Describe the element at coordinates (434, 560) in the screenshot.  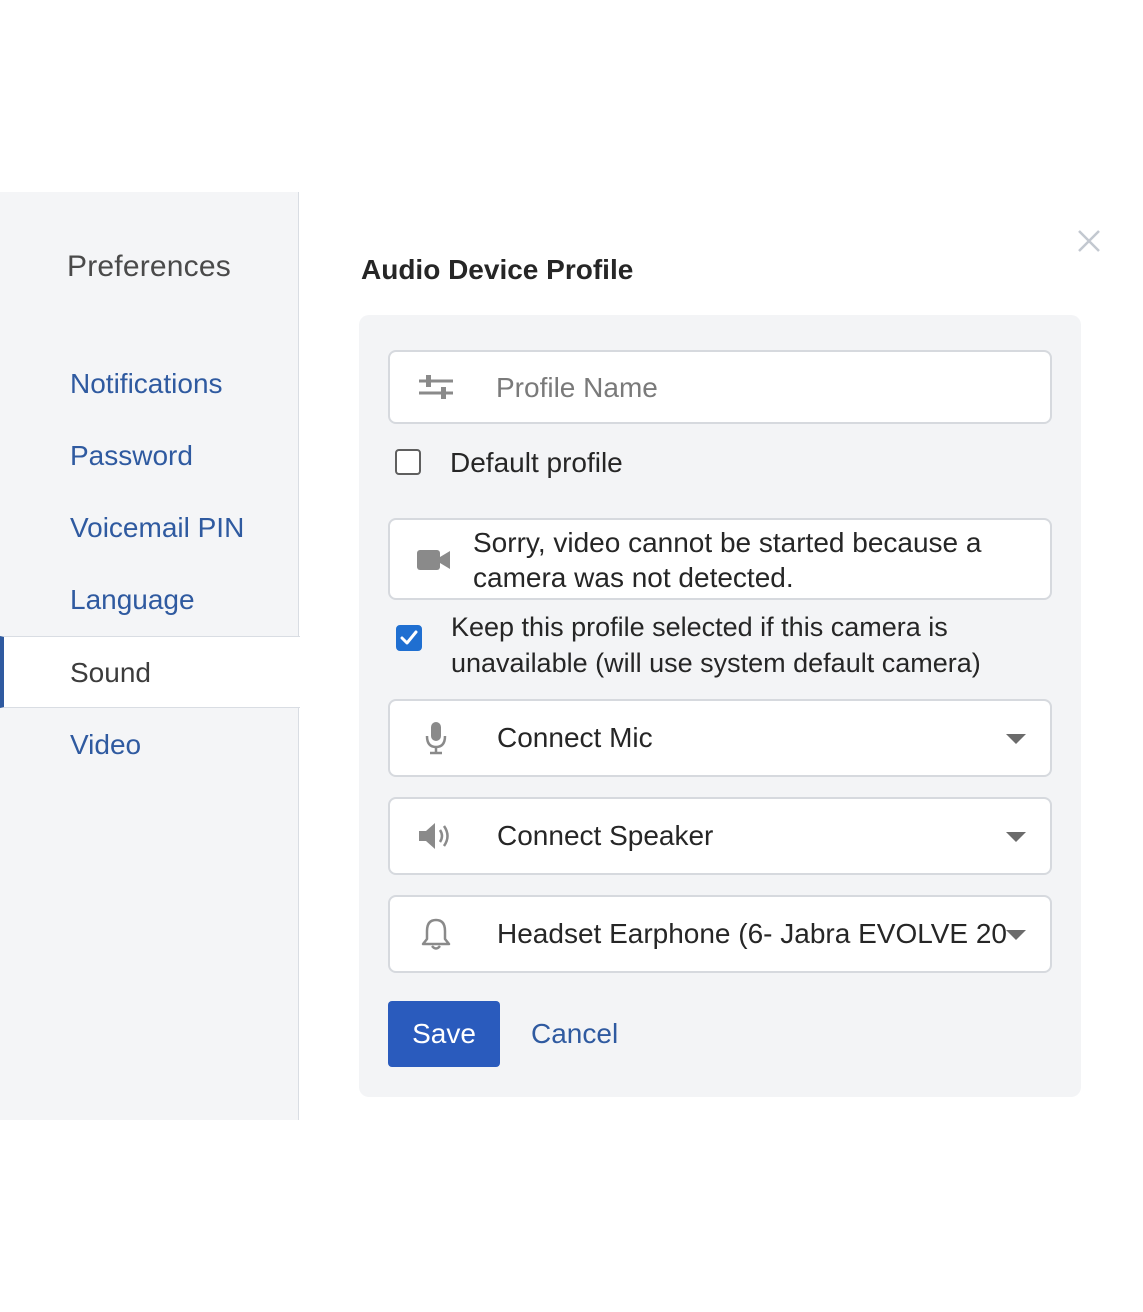
I see `video-camera-icon` at that location.